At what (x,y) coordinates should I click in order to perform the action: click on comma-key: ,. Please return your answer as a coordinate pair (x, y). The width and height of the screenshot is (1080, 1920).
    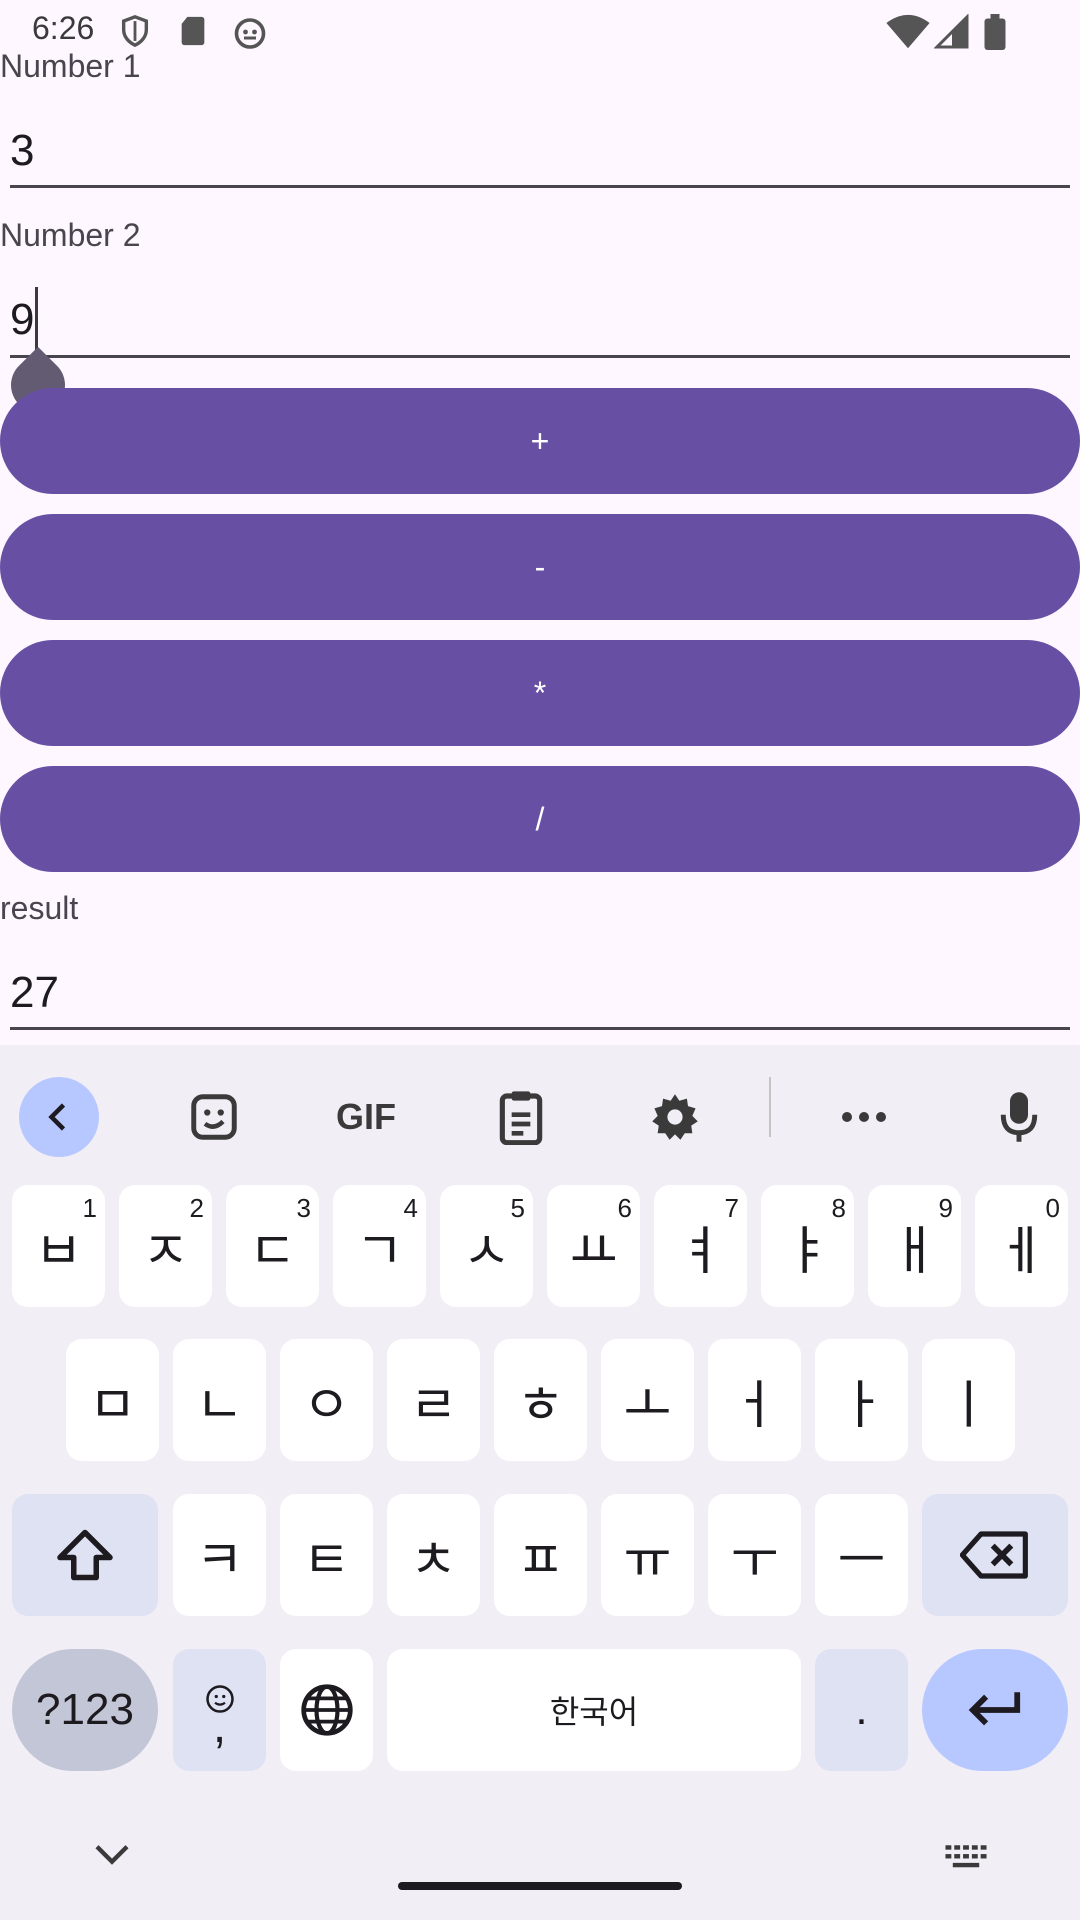
    Looking at the image, I should click on (219, 1710).